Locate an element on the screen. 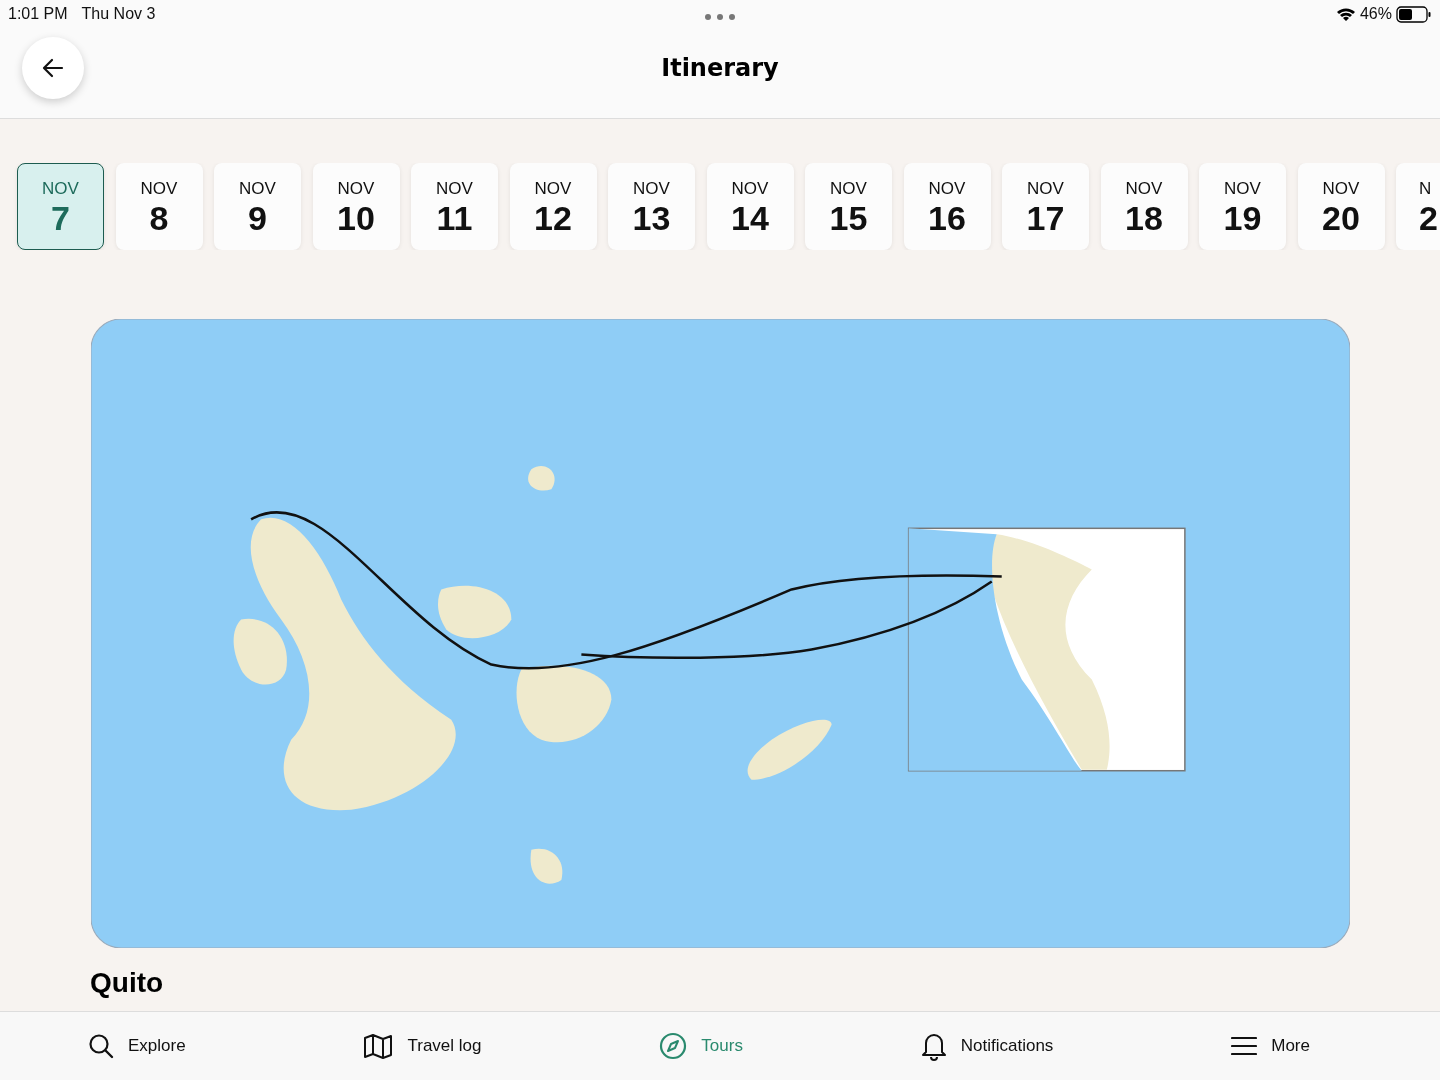 This screenshot has width=1440, height=1080. search-icon is located at coordinates (101, 1046).